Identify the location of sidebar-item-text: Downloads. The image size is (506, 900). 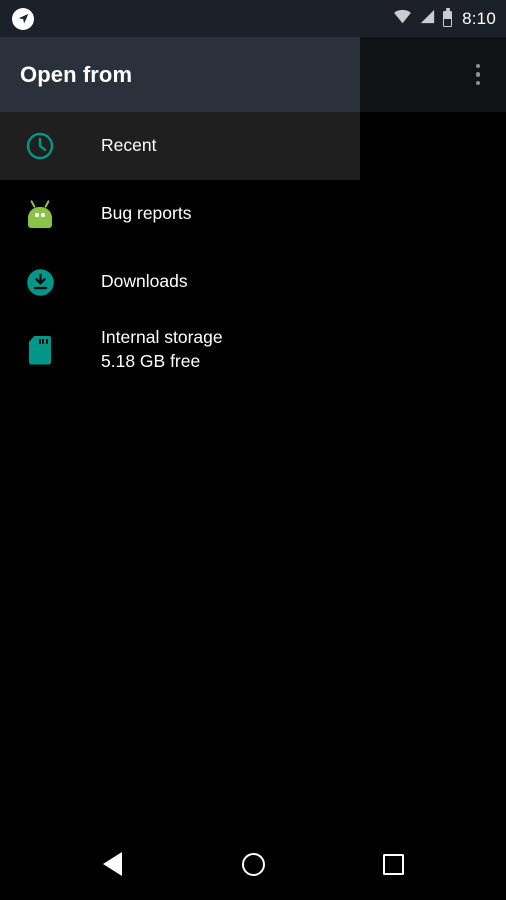
(144, 282).